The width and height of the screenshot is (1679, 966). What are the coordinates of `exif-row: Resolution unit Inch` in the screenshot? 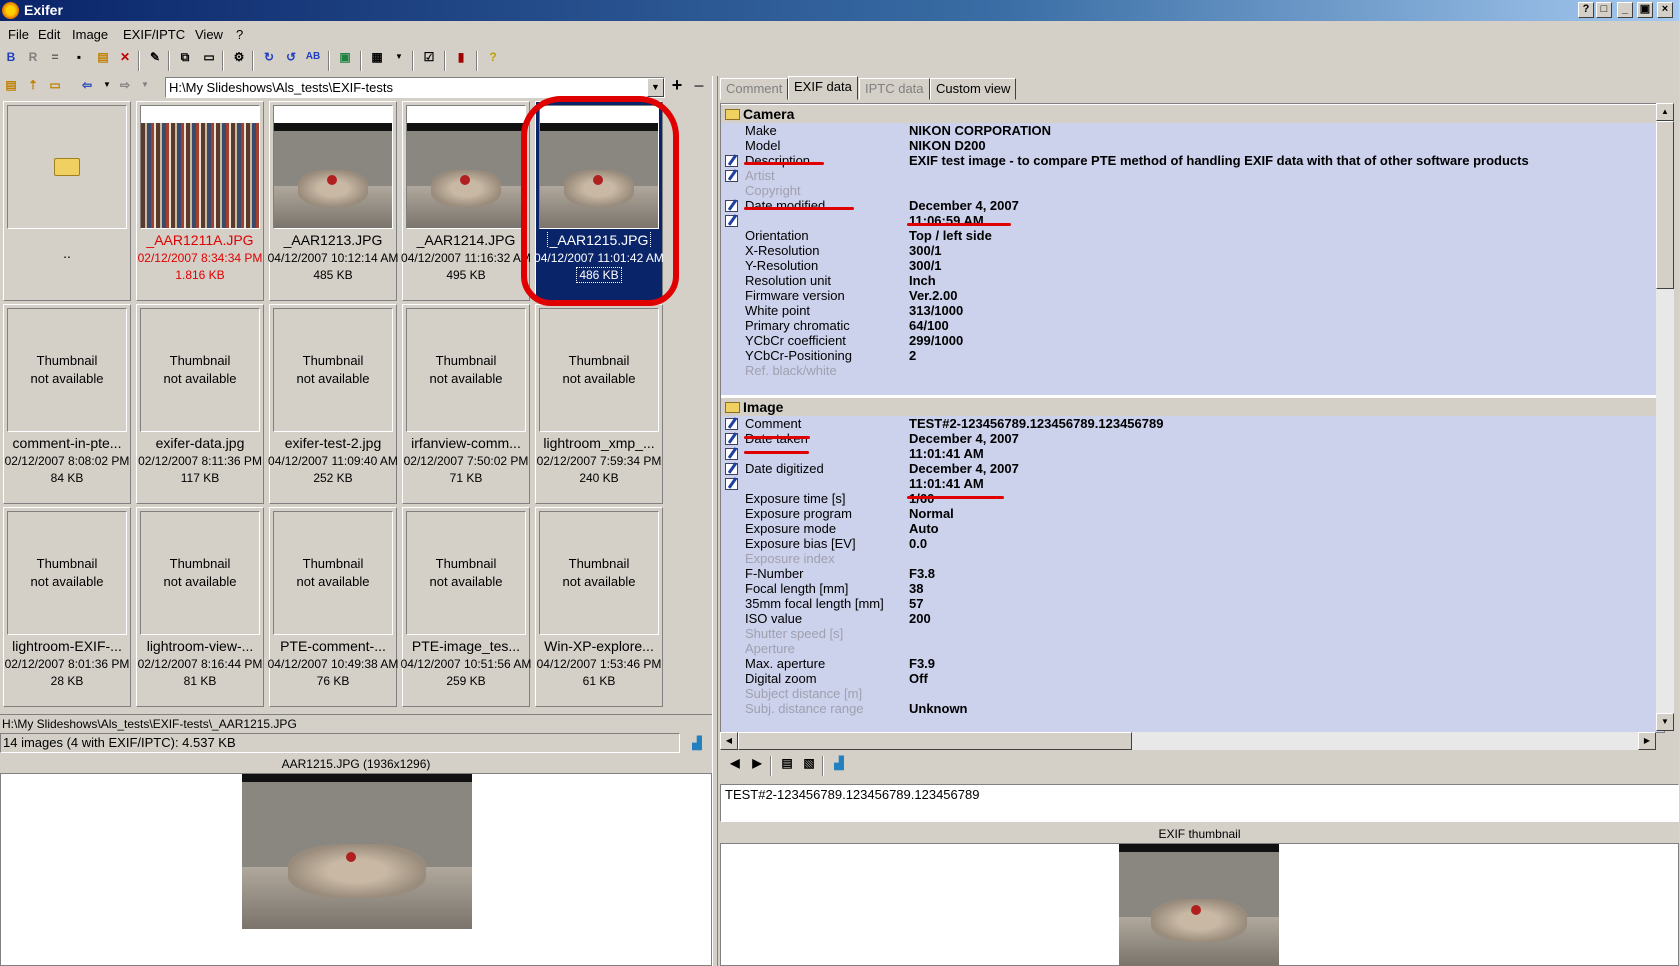 It's located at (1192, 281).